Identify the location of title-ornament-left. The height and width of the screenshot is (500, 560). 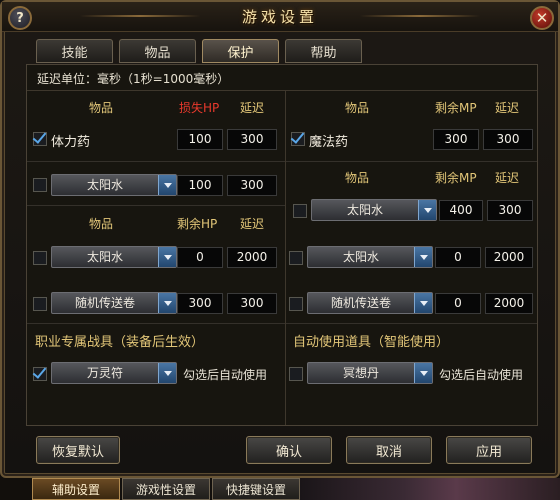
(140, 16).